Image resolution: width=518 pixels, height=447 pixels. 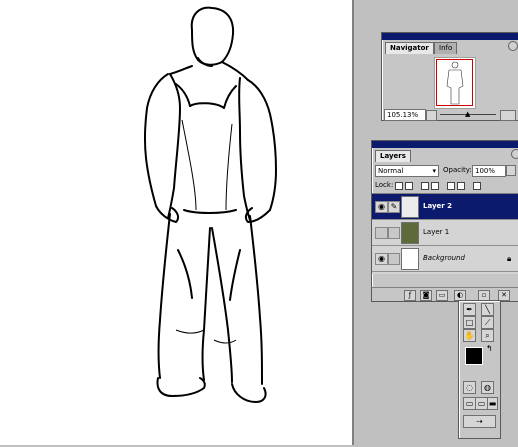 What do you see at coordinates (394, 207) in the screenshot?
I see `paintbrush-icon: ✎` at bounding box center [394, 207].